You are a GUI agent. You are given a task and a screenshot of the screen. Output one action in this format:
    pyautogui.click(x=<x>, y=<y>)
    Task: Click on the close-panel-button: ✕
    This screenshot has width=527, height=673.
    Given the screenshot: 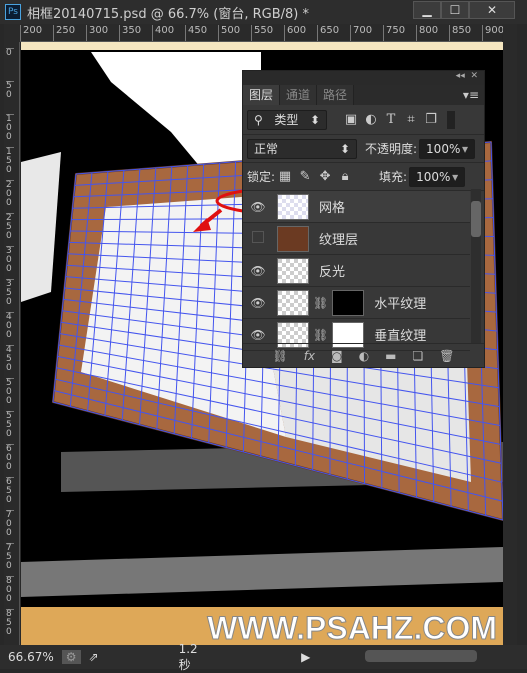 What is the action you would take?
    pyautogui.click(x=474, y=76)
    